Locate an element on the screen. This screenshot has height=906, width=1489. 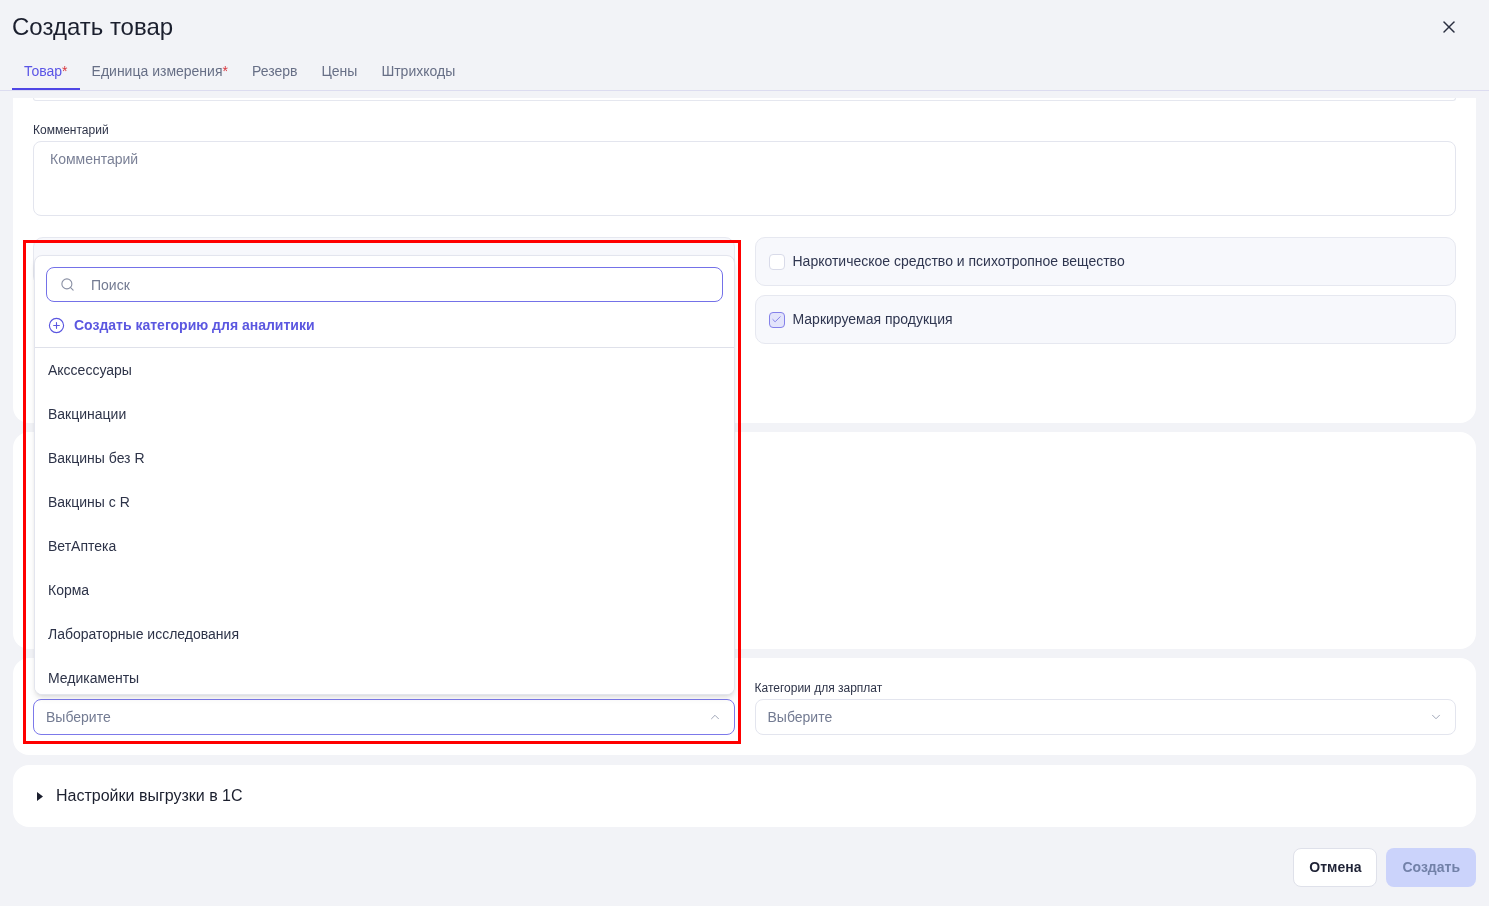
create-category-link: Создать категорию для аналитики is located at coordinates (180, 325).